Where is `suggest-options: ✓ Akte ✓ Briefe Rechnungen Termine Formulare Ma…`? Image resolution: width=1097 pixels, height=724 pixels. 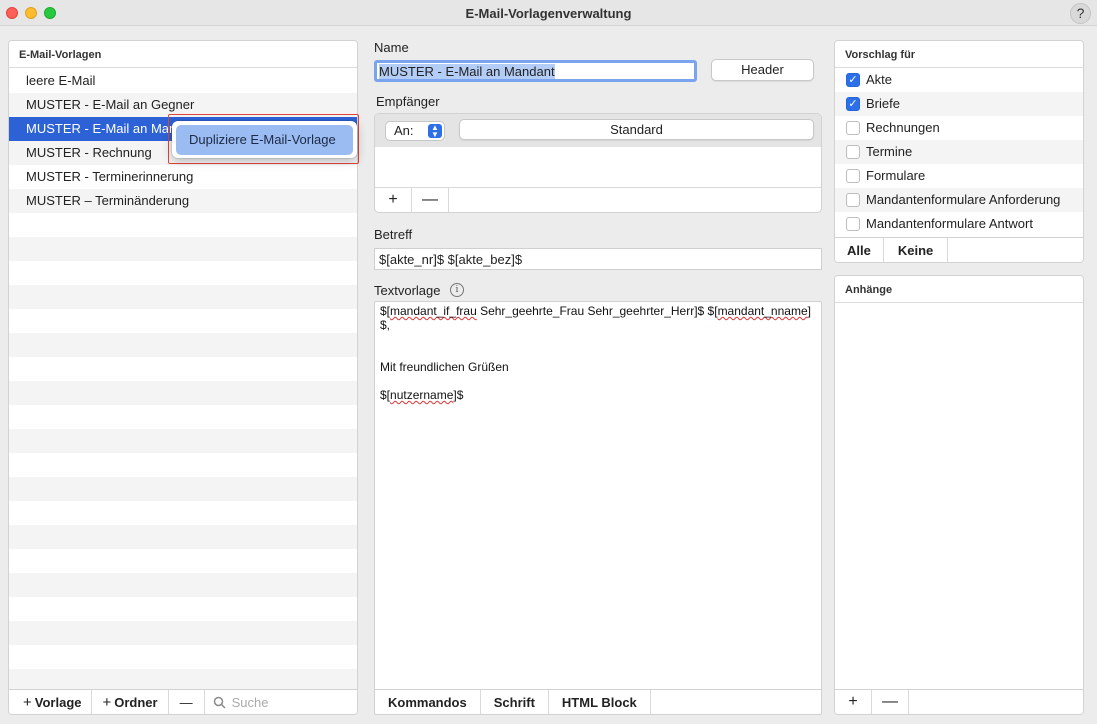
suggest-options: ✓ Akte ✓ Briefe Rechnungen Termine Formulare Ma… is located at coordinates (959, 152).